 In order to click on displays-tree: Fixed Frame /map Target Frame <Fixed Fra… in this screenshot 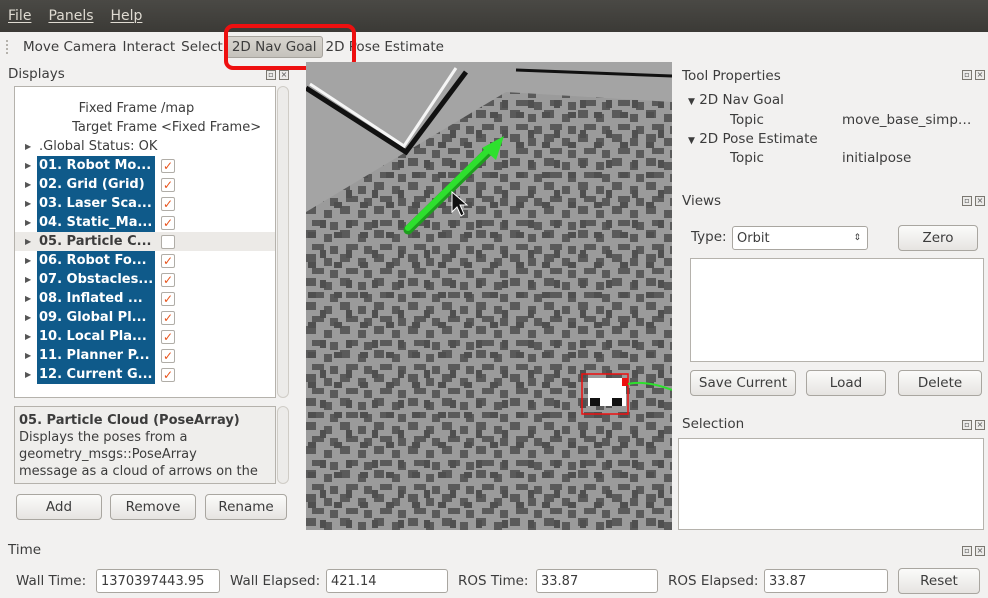, I will do `click(145, 242)`.